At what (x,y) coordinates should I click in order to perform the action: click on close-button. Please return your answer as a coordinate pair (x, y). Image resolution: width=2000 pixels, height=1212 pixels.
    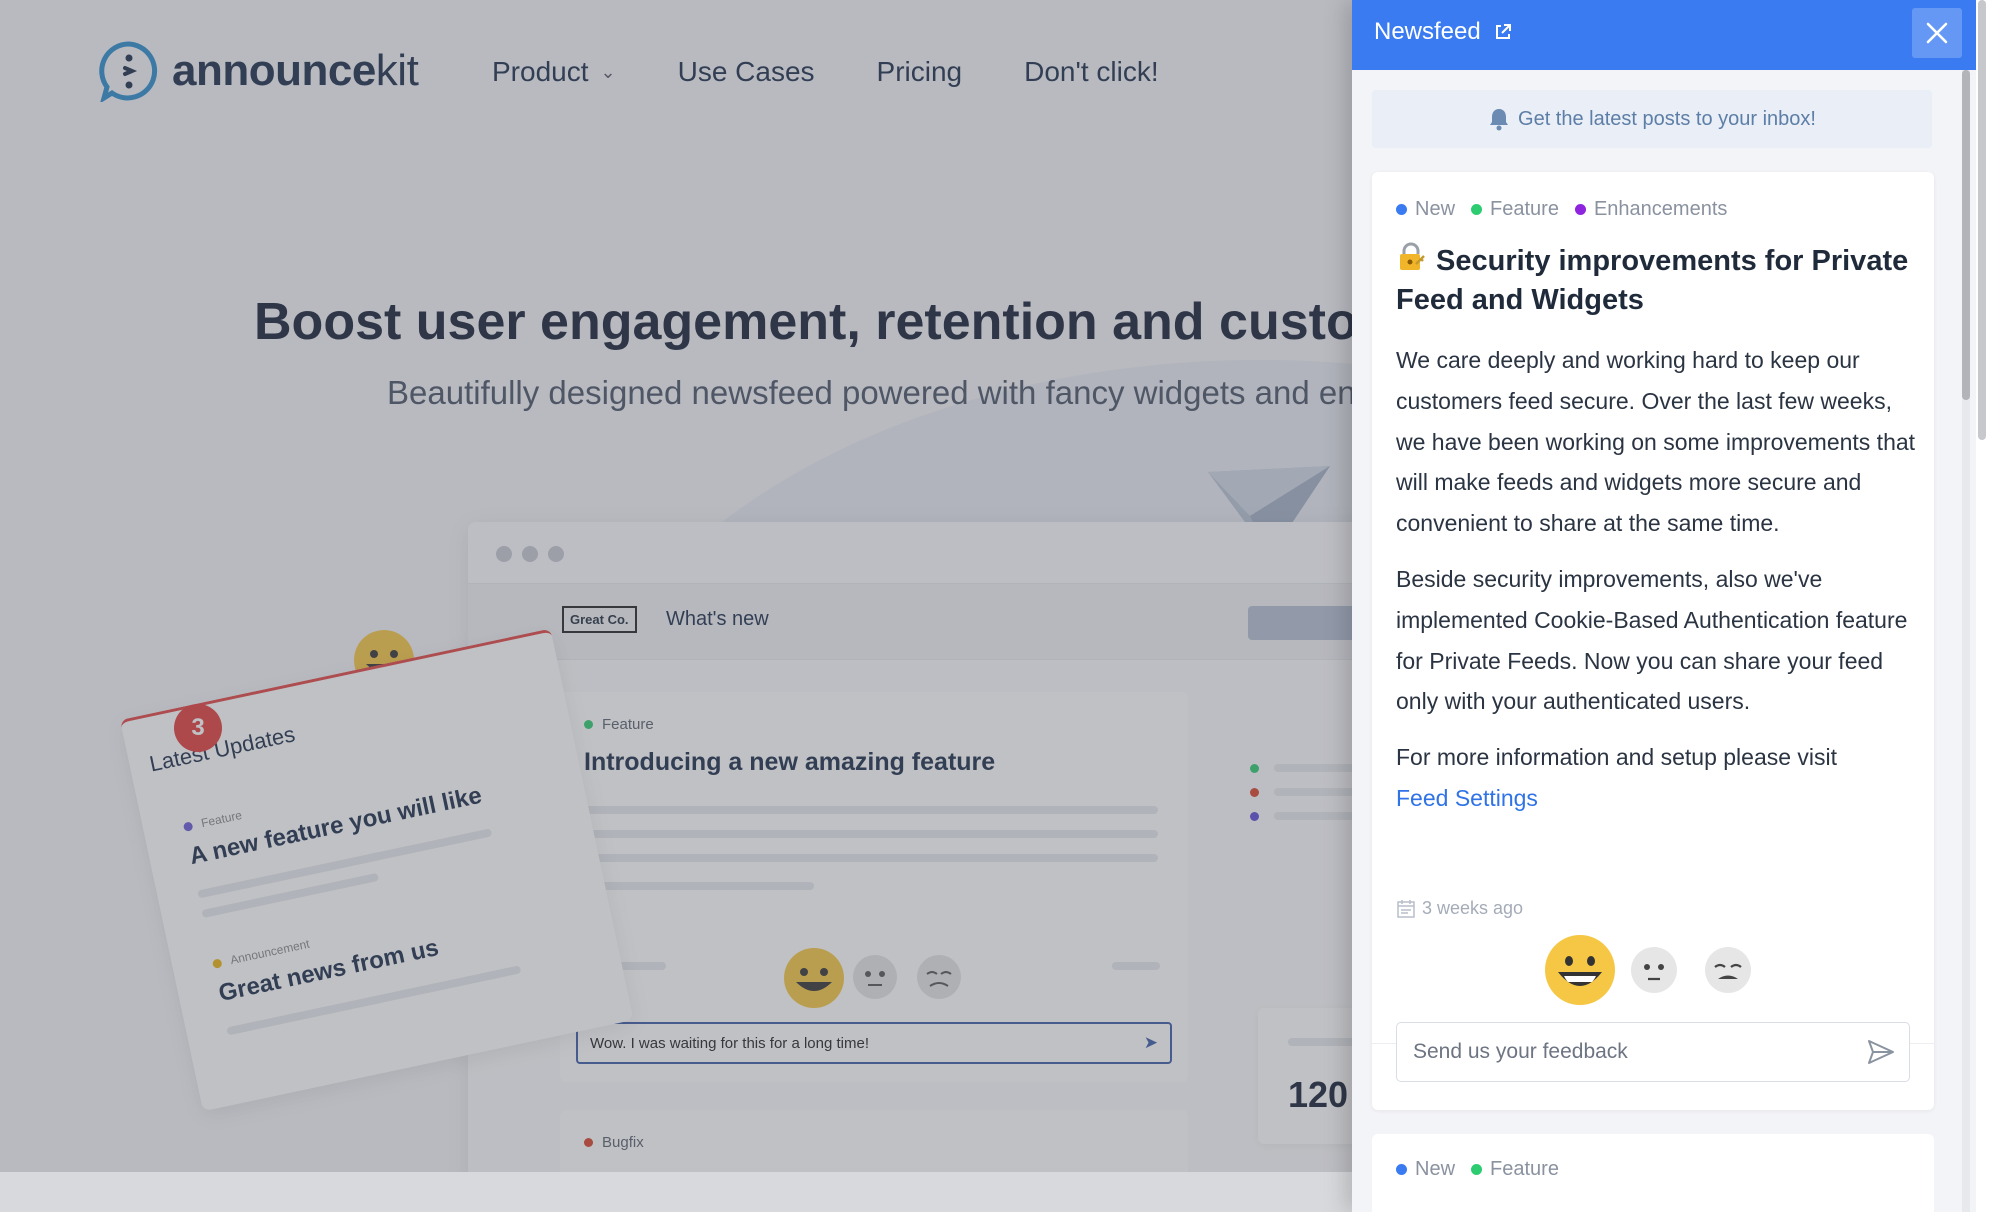
    Looking at the image, I should click on (1937, 33).